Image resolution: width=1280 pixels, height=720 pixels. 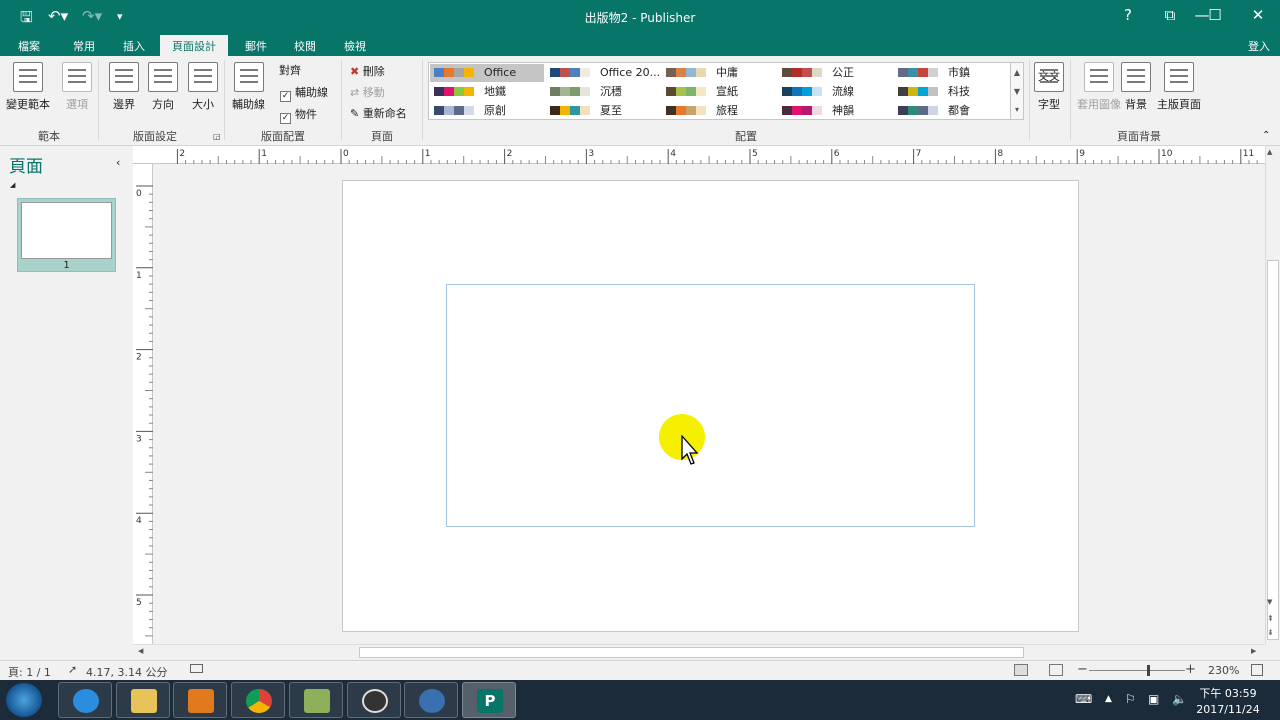 I want to click on vertical-scroll-thumb, so click(x=1273, y=450).